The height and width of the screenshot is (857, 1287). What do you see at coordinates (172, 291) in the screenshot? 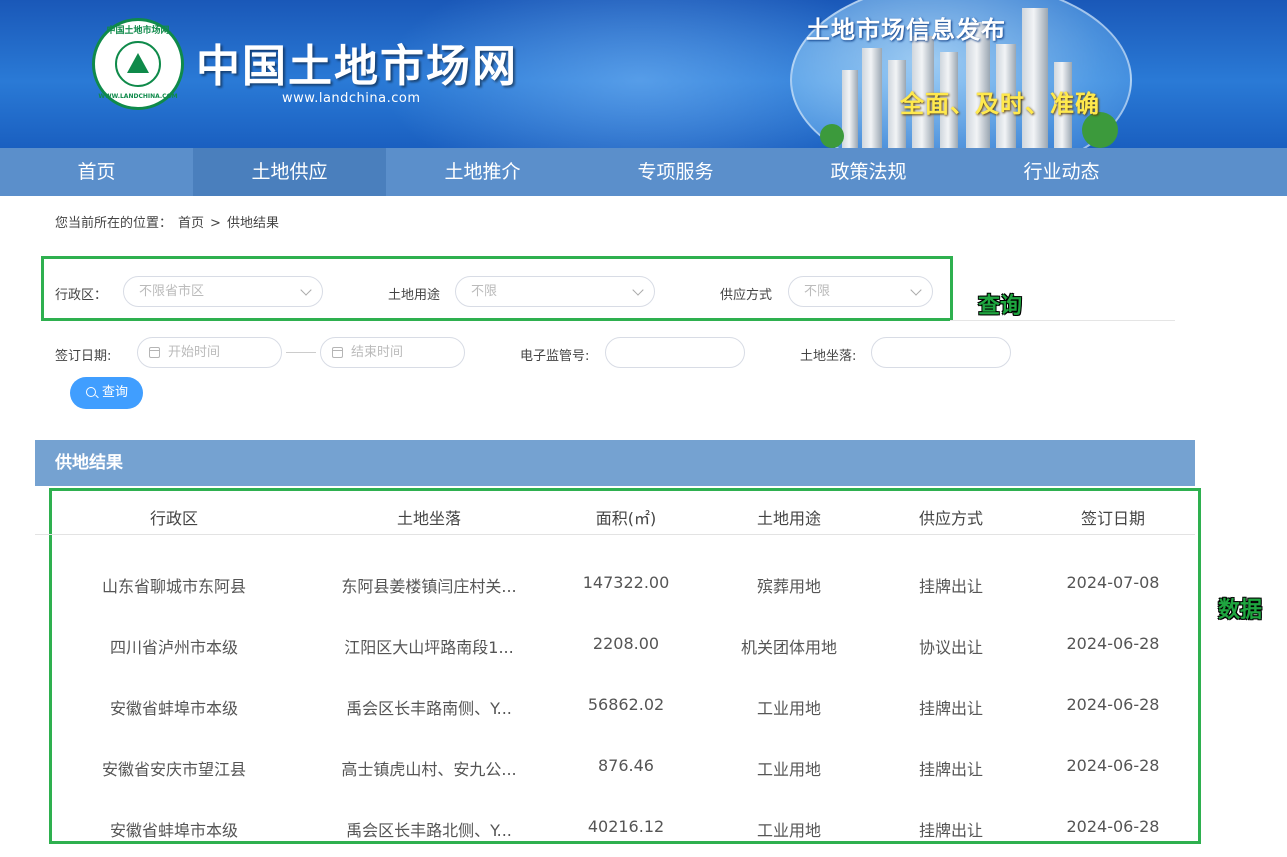
I see `region-placeholder: 不限省市区` at bounding box center [172, 291].